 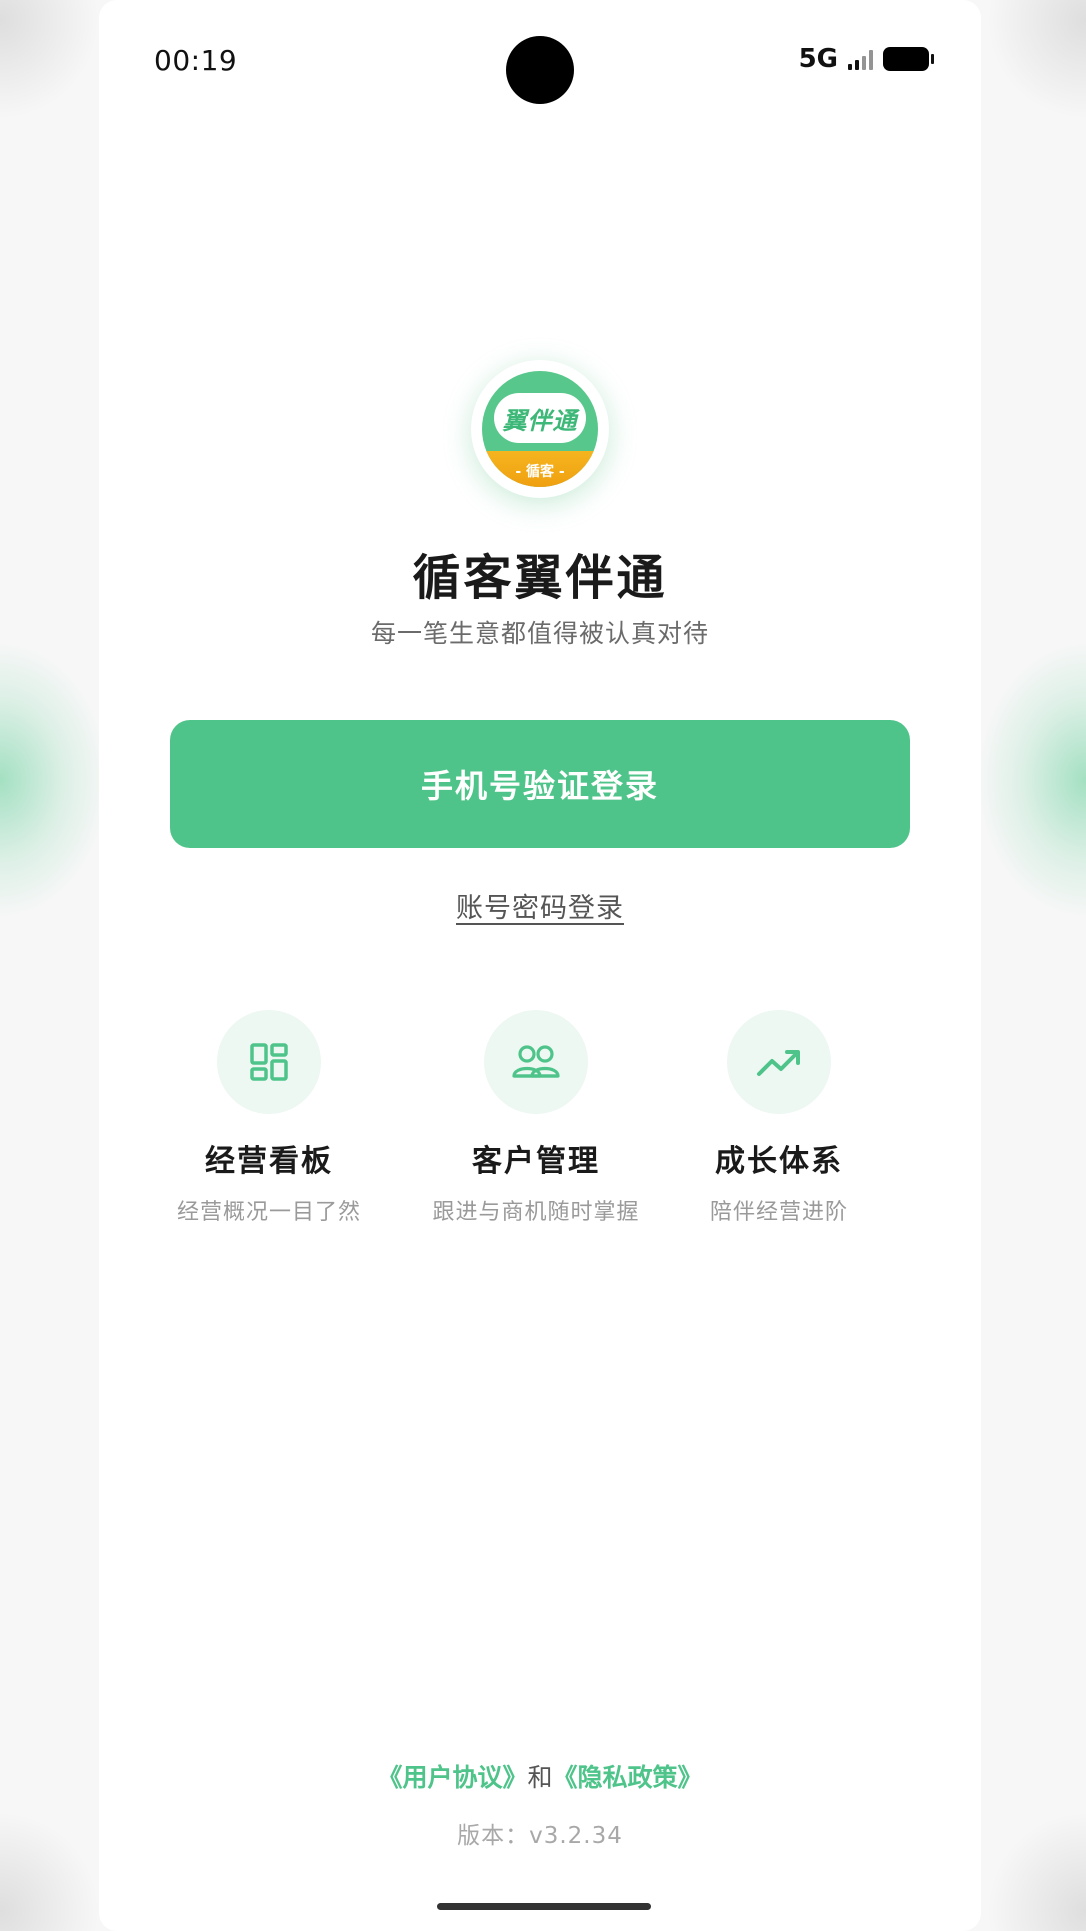 I want to click on feature-item: 客户管理 跟进与商机随时掌握, so click(x=536, y=1118).